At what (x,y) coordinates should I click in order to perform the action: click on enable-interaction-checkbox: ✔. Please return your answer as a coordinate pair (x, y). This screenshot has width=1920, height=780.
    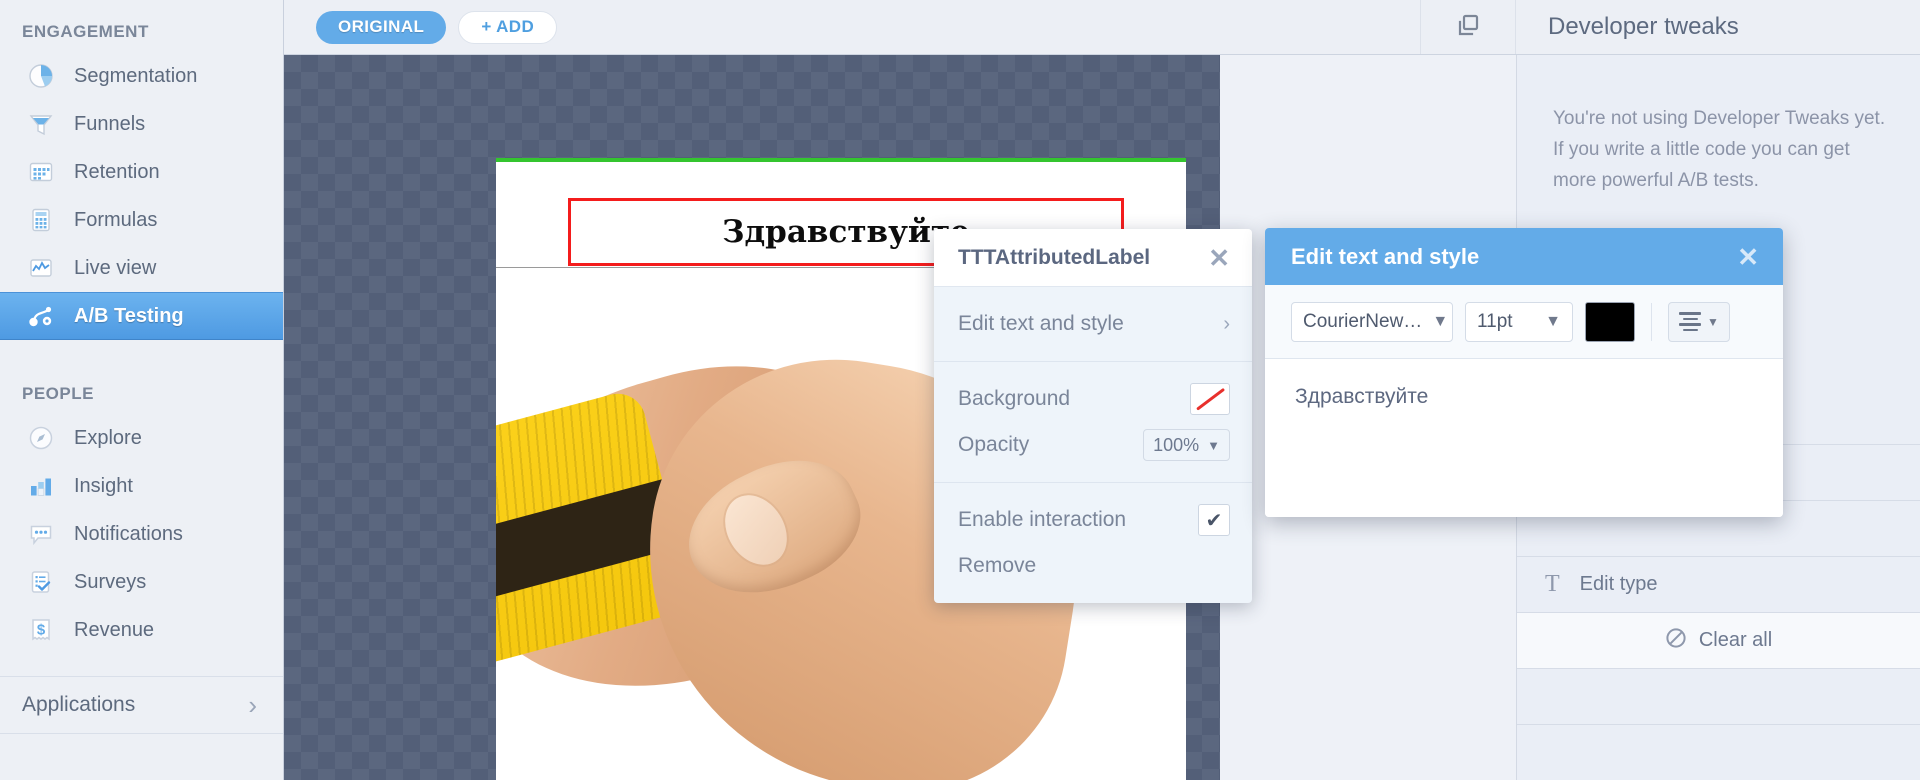
    Looking at the image, I should click on (1214, 520).